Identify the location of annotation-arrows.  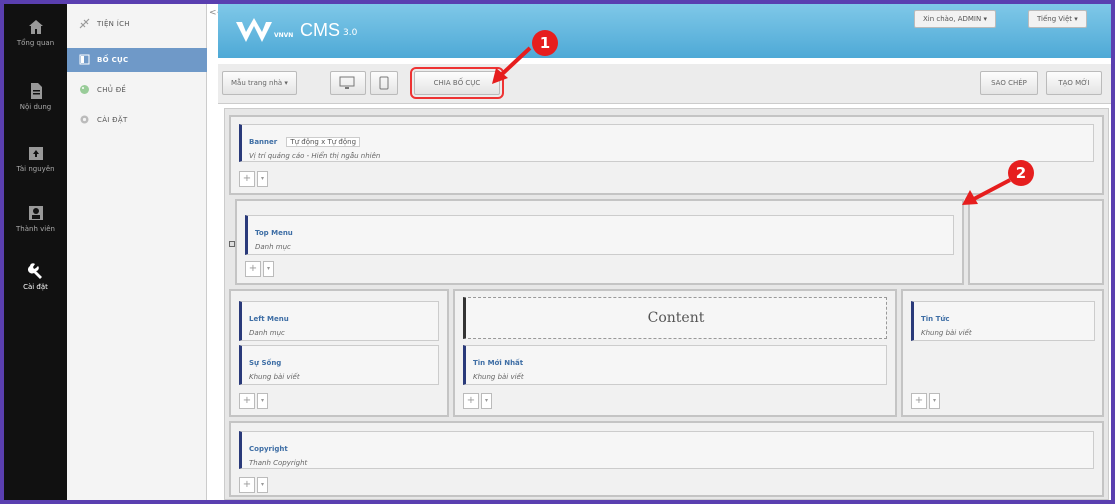
(751, 125).